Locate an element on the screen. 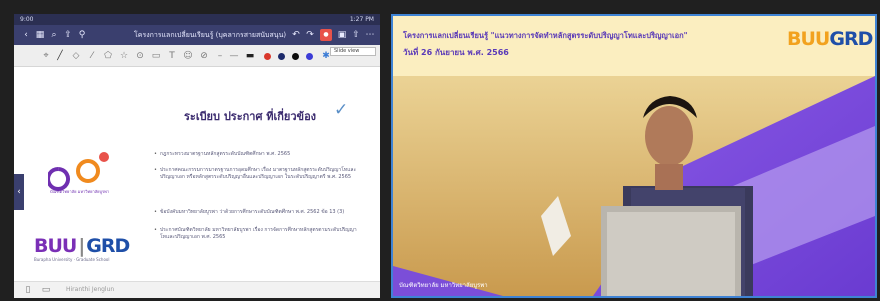 The image size is (880, 301). eraser-icon: ◇ is located at coordinates (76, 56).